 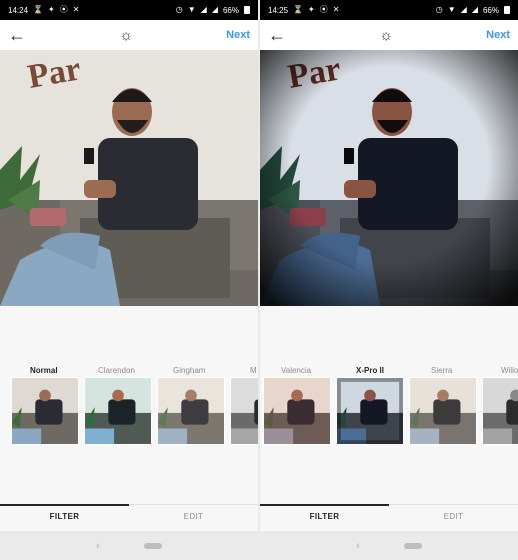 What do you see at coordinates (370, 411) in the screenshot?
I see `filter-thumb-xpro` at bounding box center [370, 411].